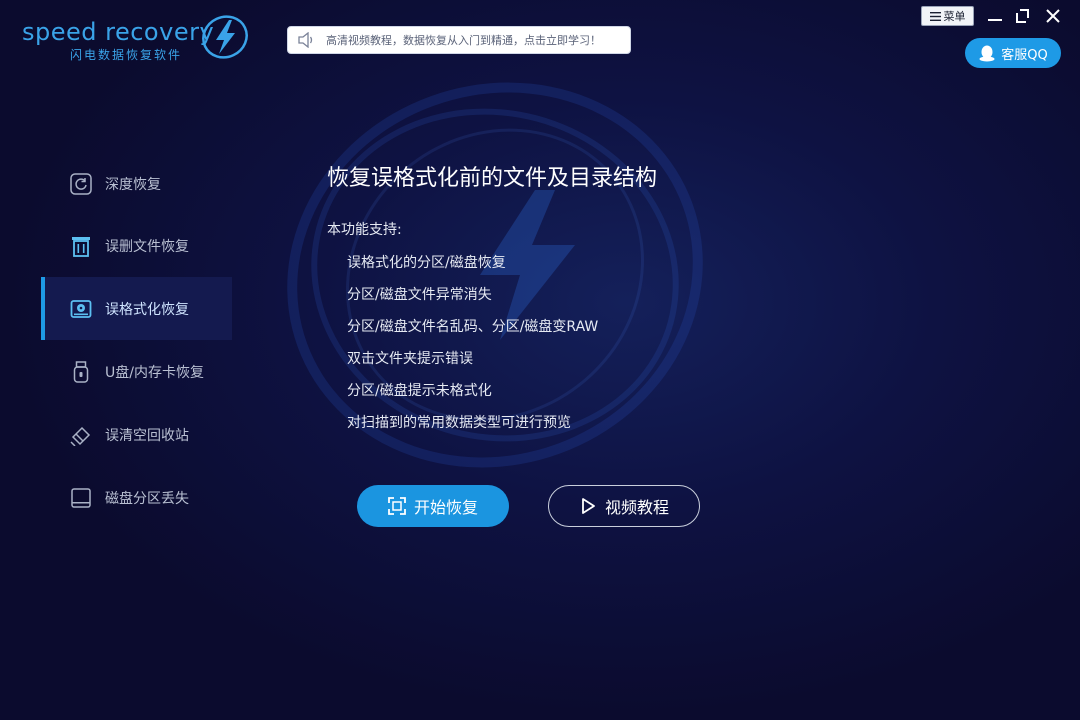  I want to click on partition-icon, so click(81, 498).